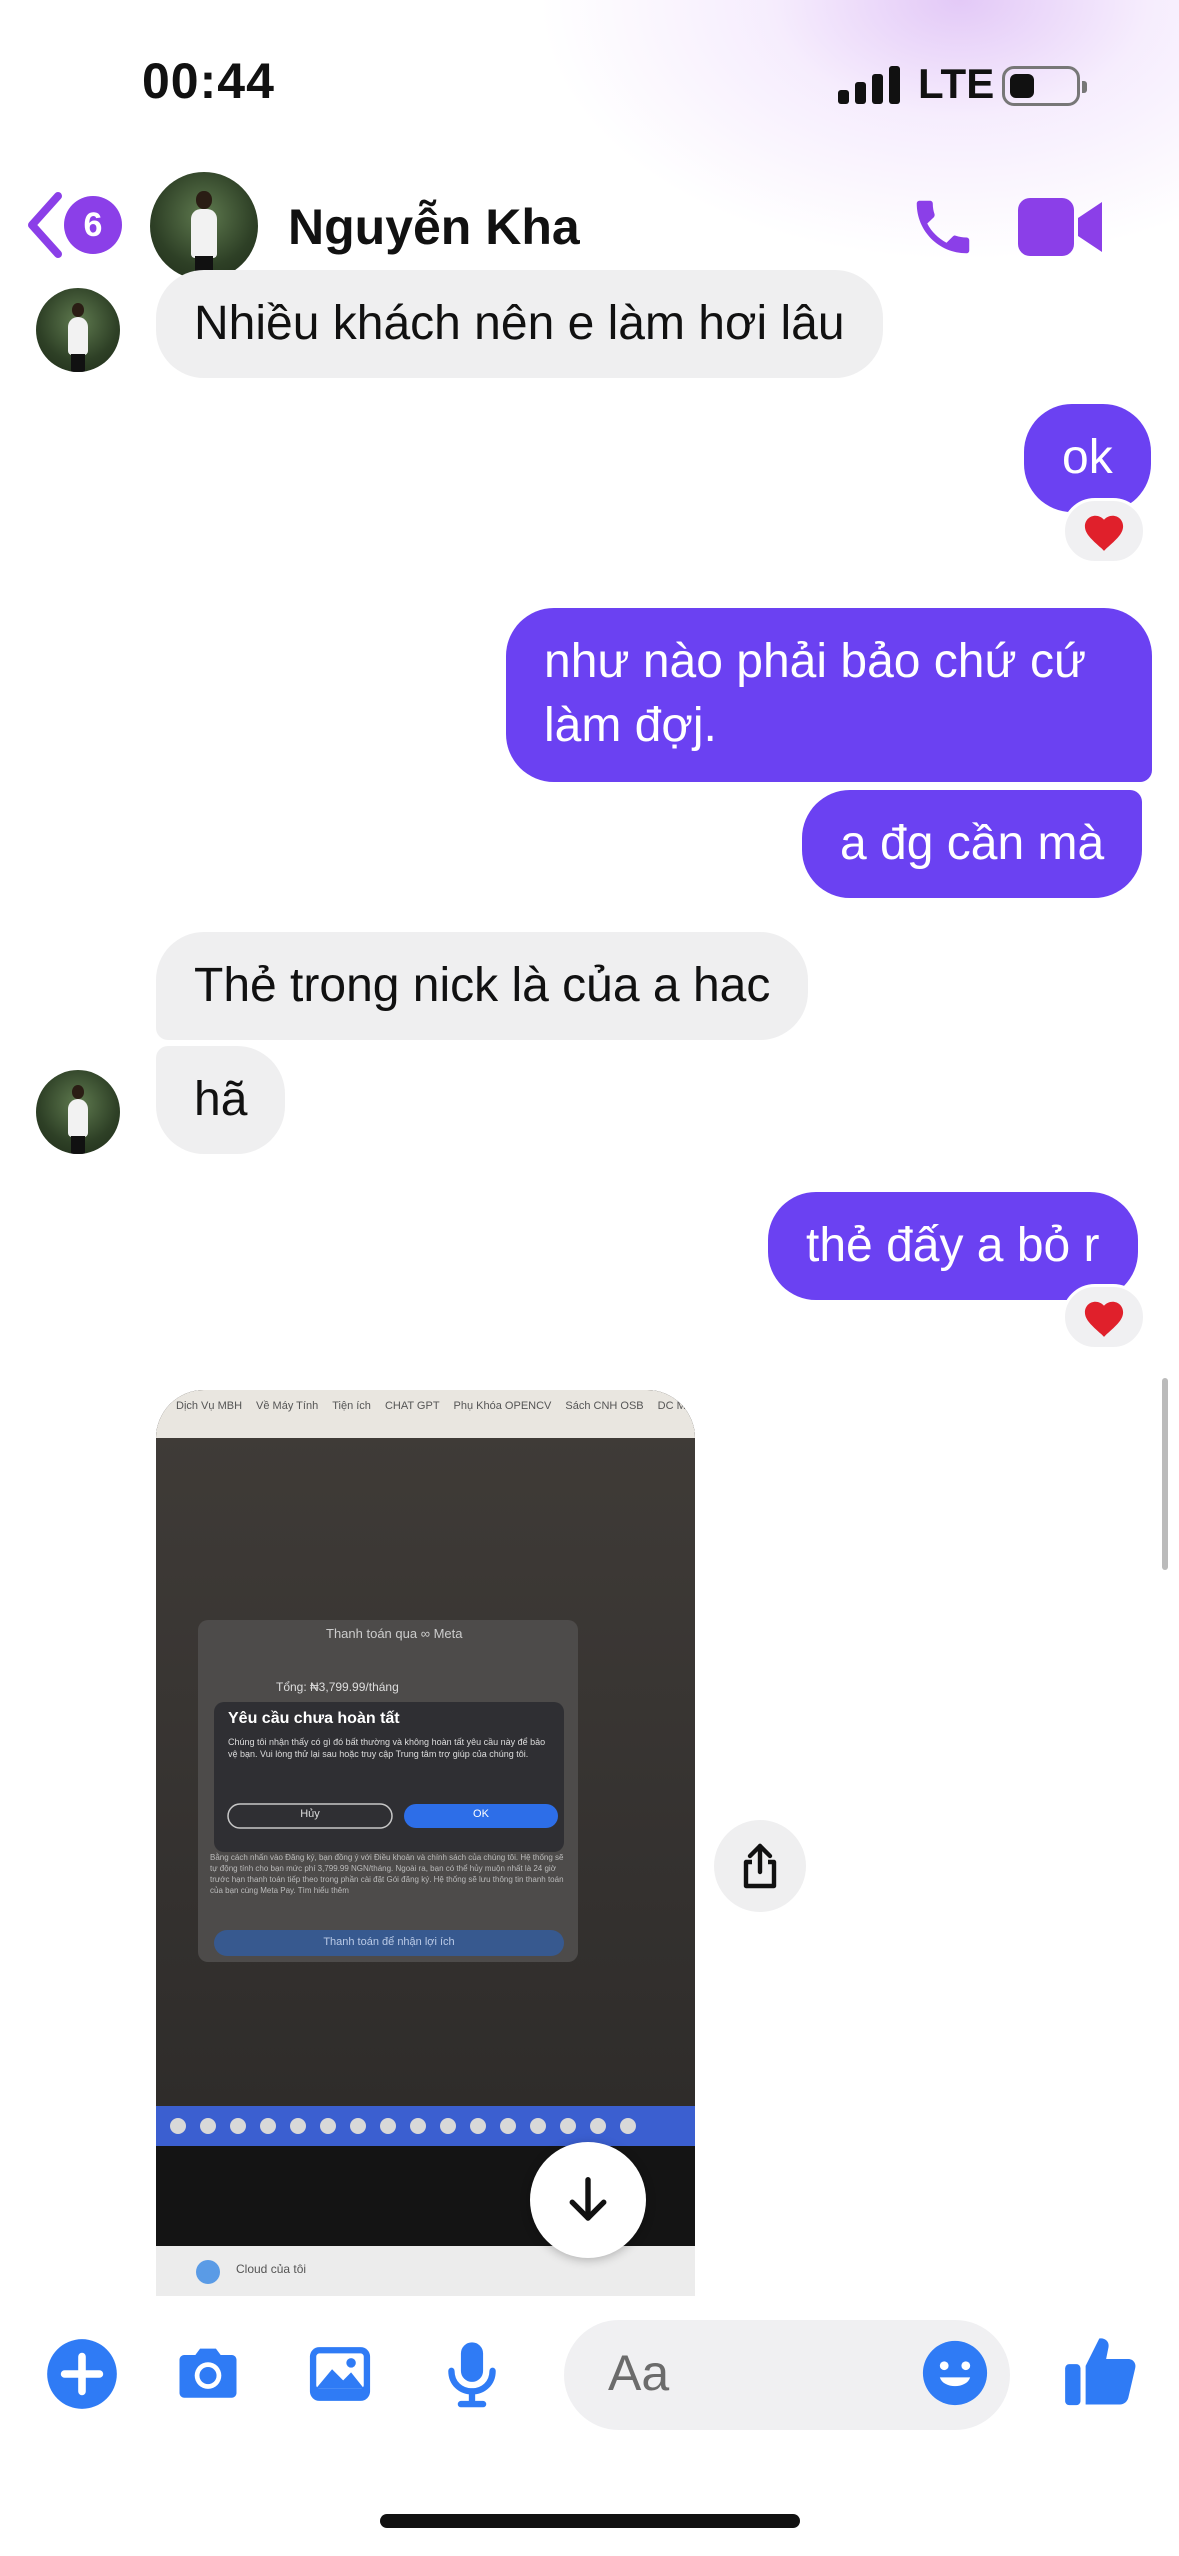 This screenshot has height=2556, width=1179. I want to click on message-bubble-outgoing: thẻ đấy a bỏ r, so click(953, 1246).